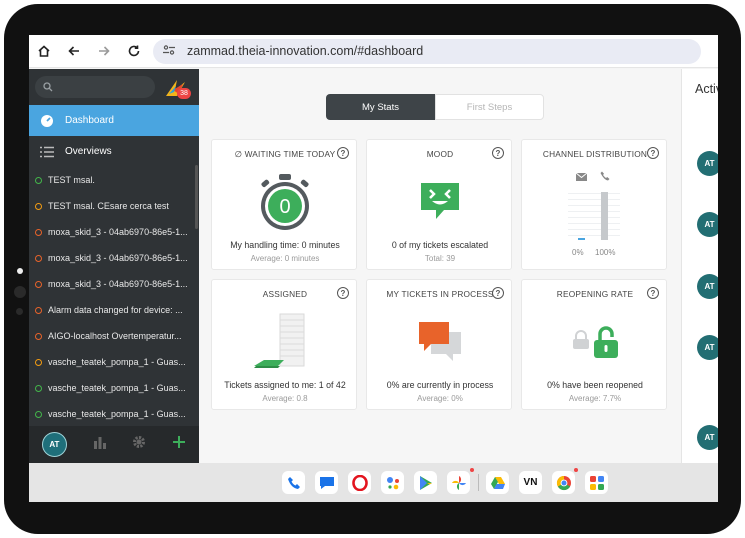  Describe the element at coordinates (114, 151) in the screenshot. I see `nav-item-overviews: Overviews` at that location.